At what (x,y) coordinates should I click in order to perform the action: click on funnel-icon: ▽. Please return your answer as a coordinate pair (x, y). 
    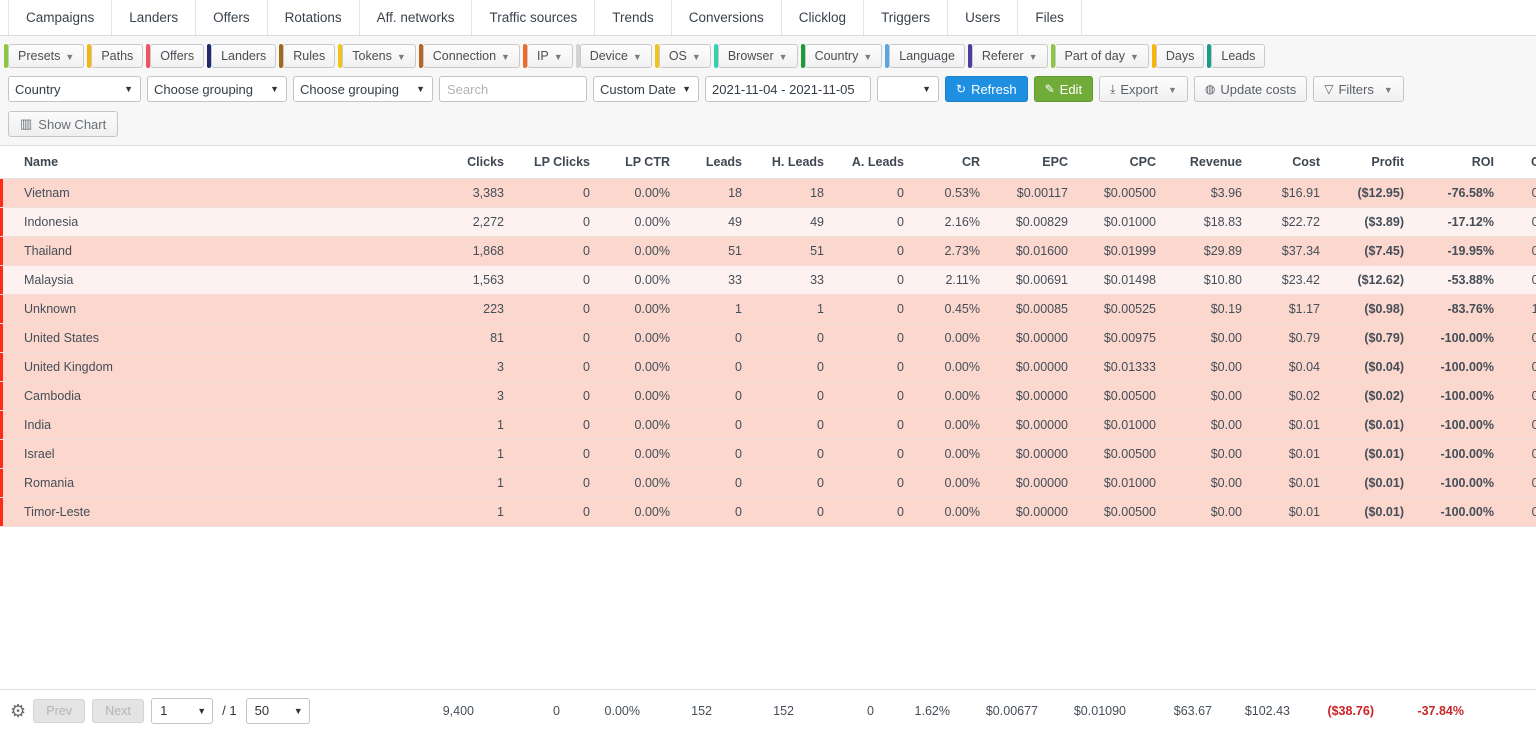
    Looking at the image, I should click on (1329, 89).